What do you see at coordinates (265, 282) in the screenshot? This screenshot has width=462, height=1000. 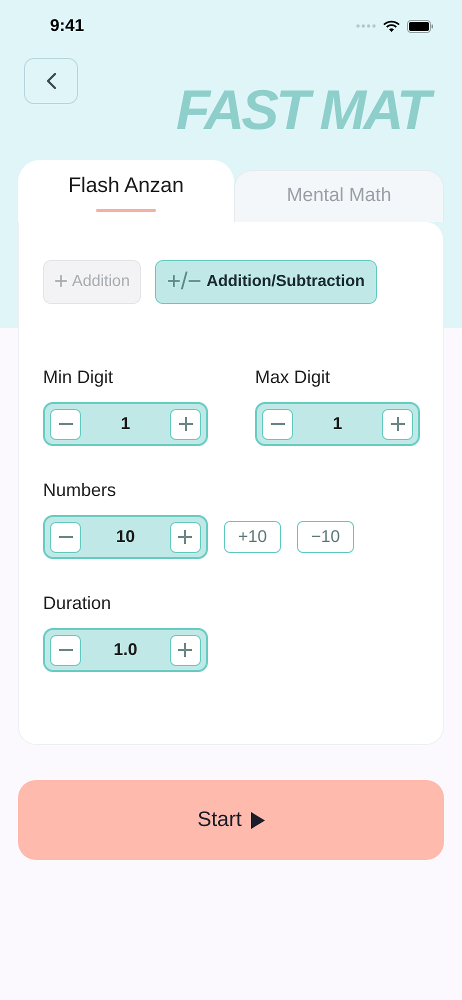 I see `mode-button: +/− Addition/Subtraction` at bounding box center [265, 282].